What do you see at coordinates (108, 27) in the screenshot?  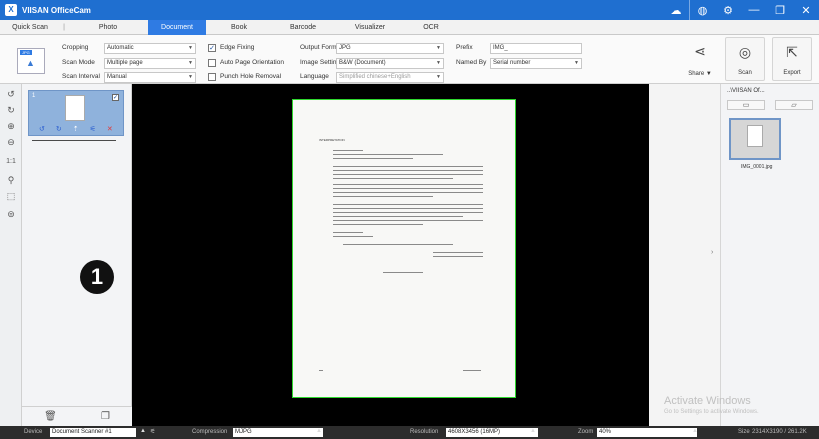 I see `tab-photo: Photo` at bounding box center [108, 27].